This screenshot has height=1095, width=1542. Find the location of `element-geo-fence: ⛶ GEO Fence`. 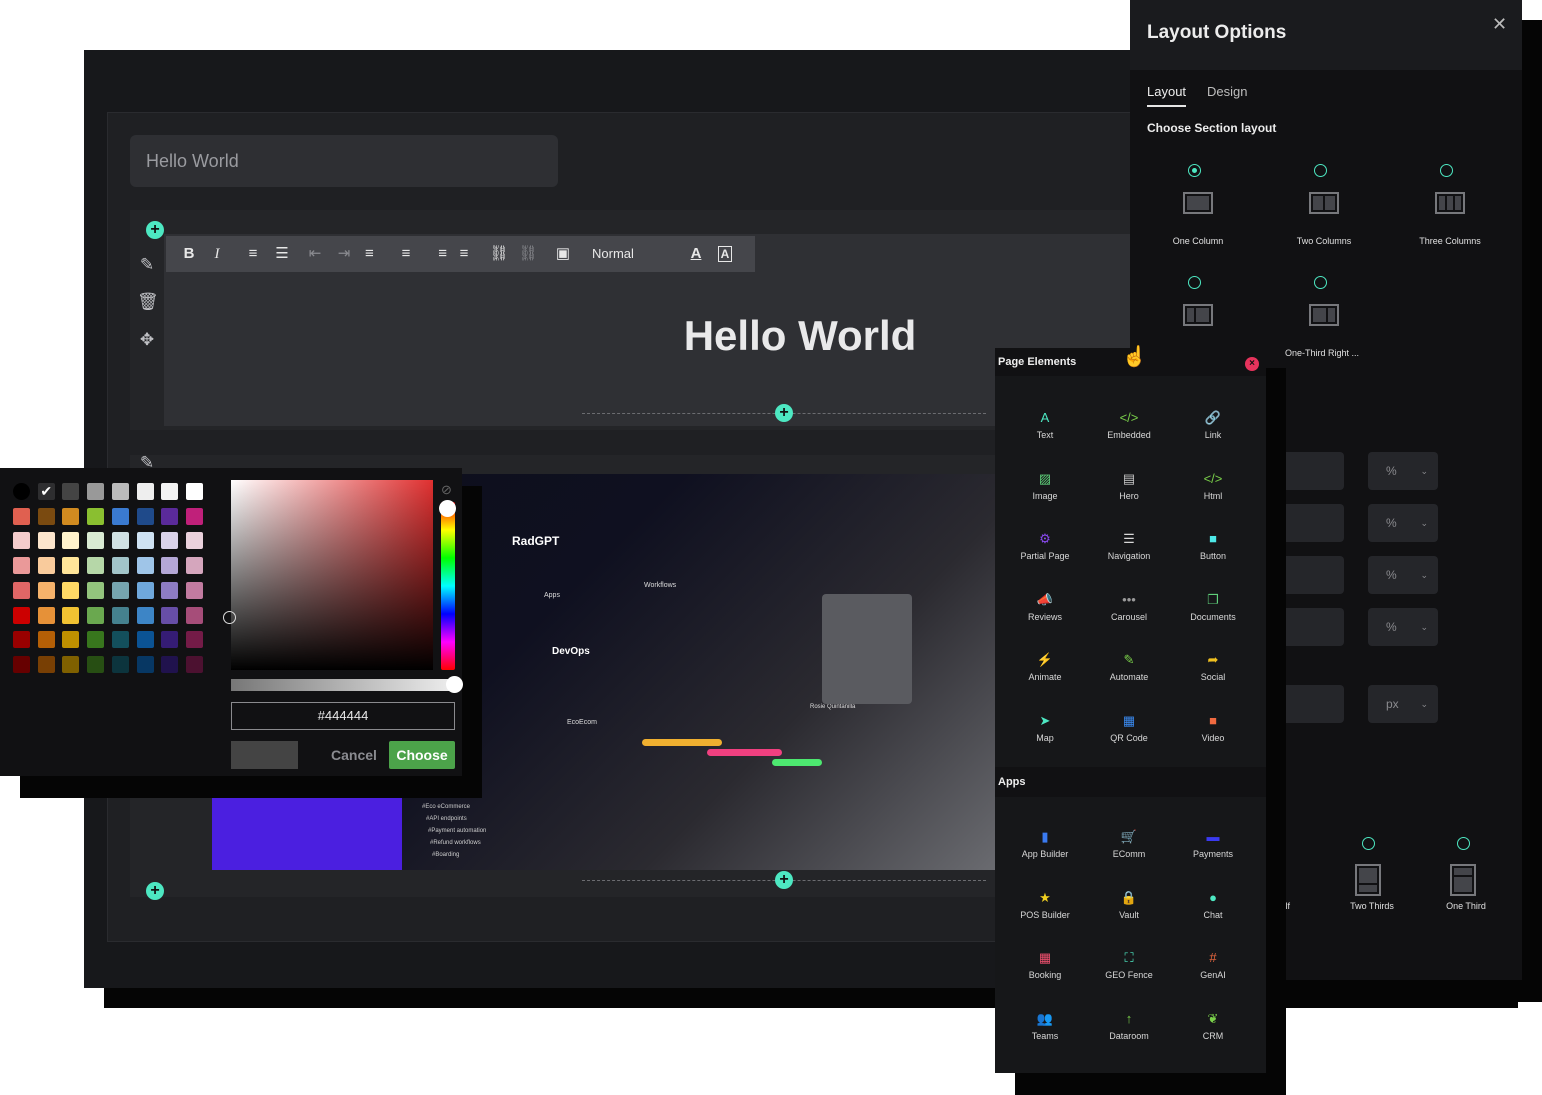

element-geo-fence: ⛶ GEO Fence is located at coordinates (1129, 965).